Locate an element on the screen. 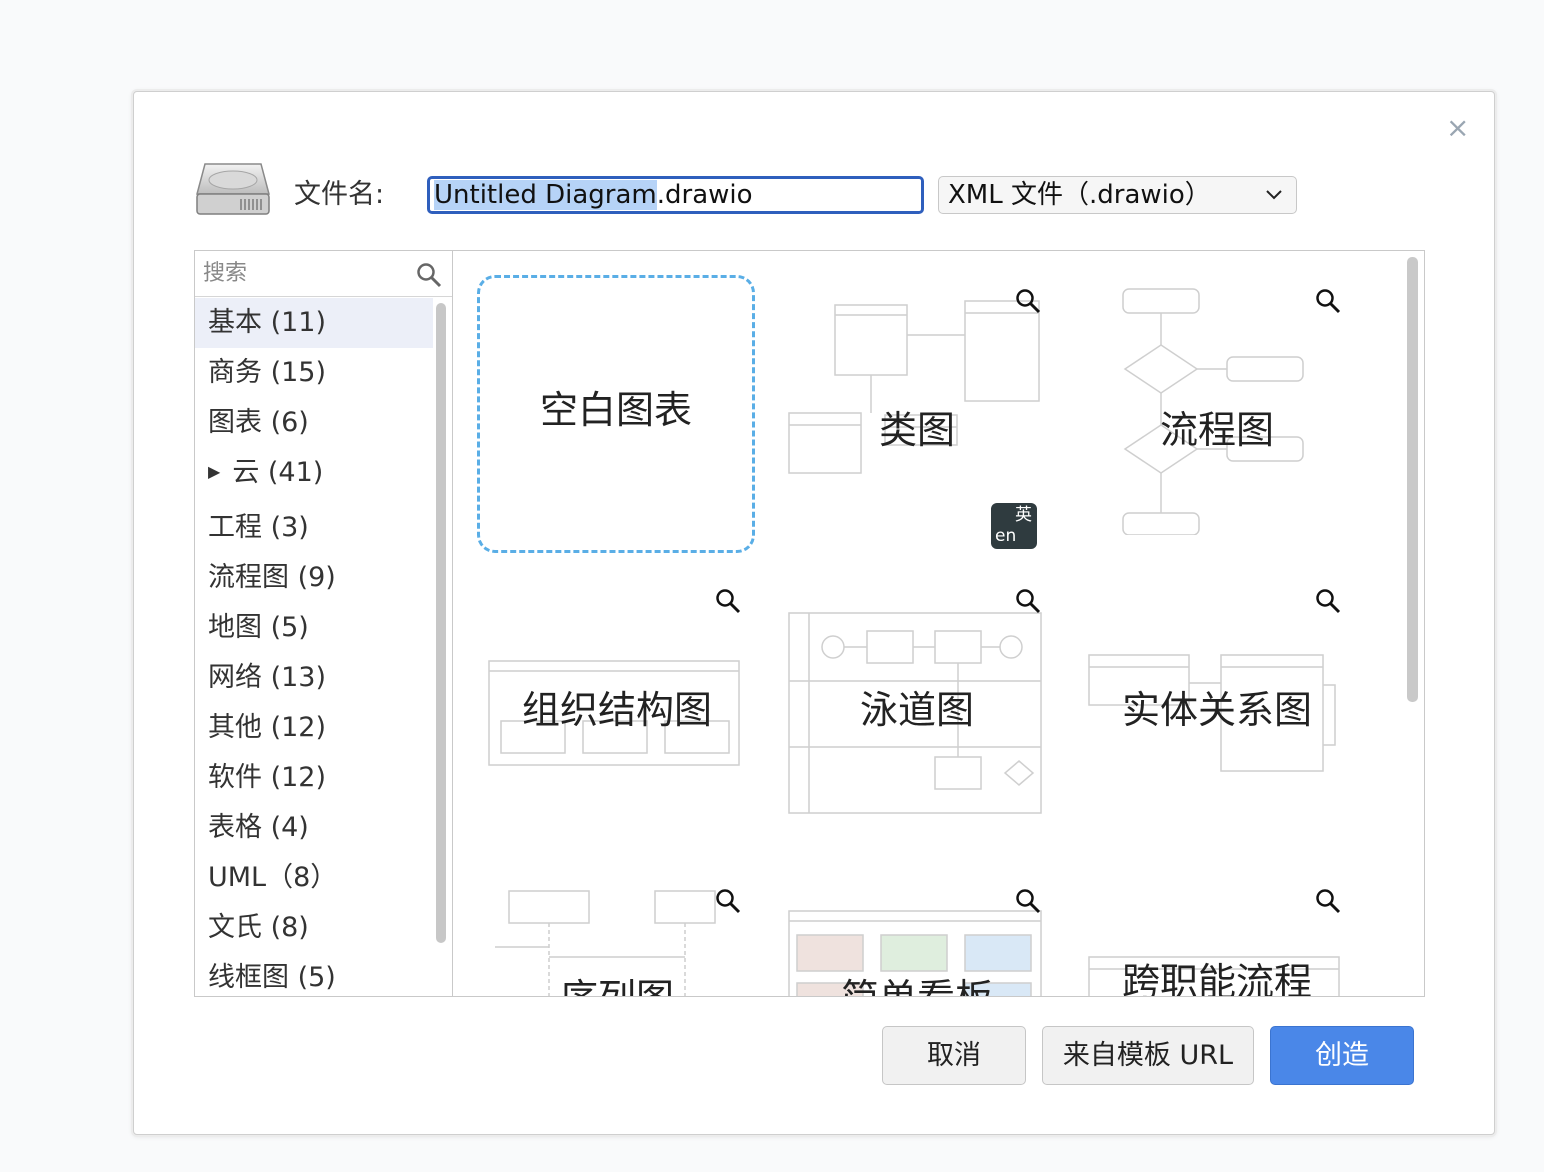  template-label: 实体关系图 is located at coordinates (1216, 710).